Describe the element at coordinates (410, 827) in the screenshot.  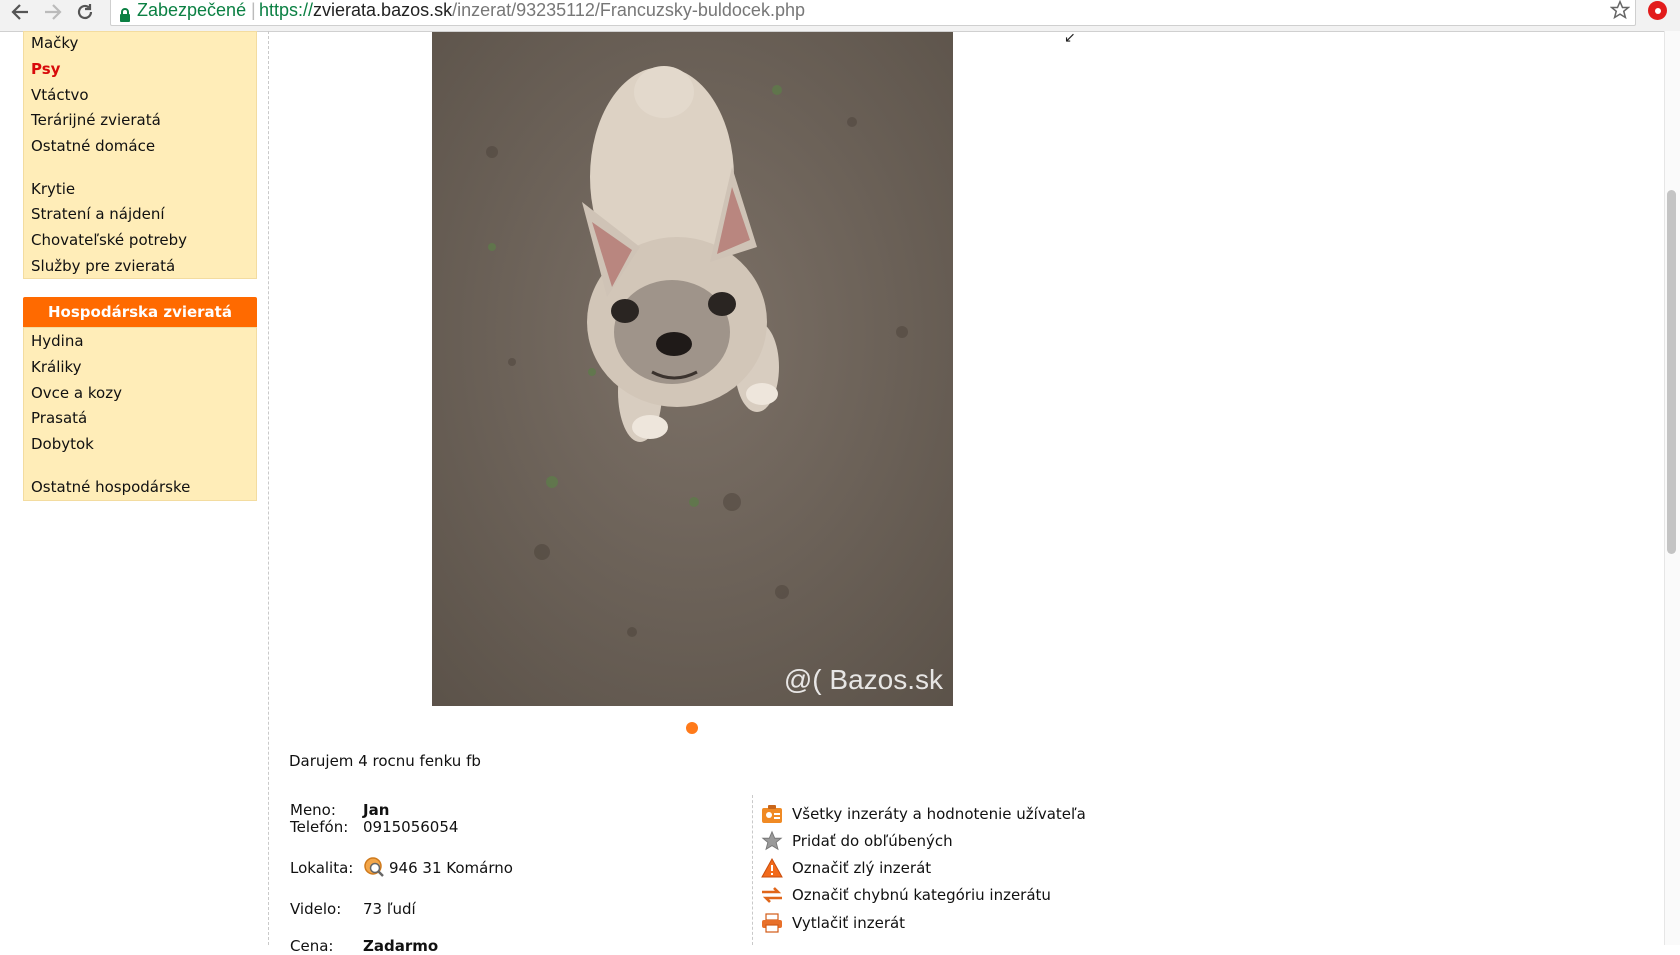
I see `phone-value: 0915056054` at that location.